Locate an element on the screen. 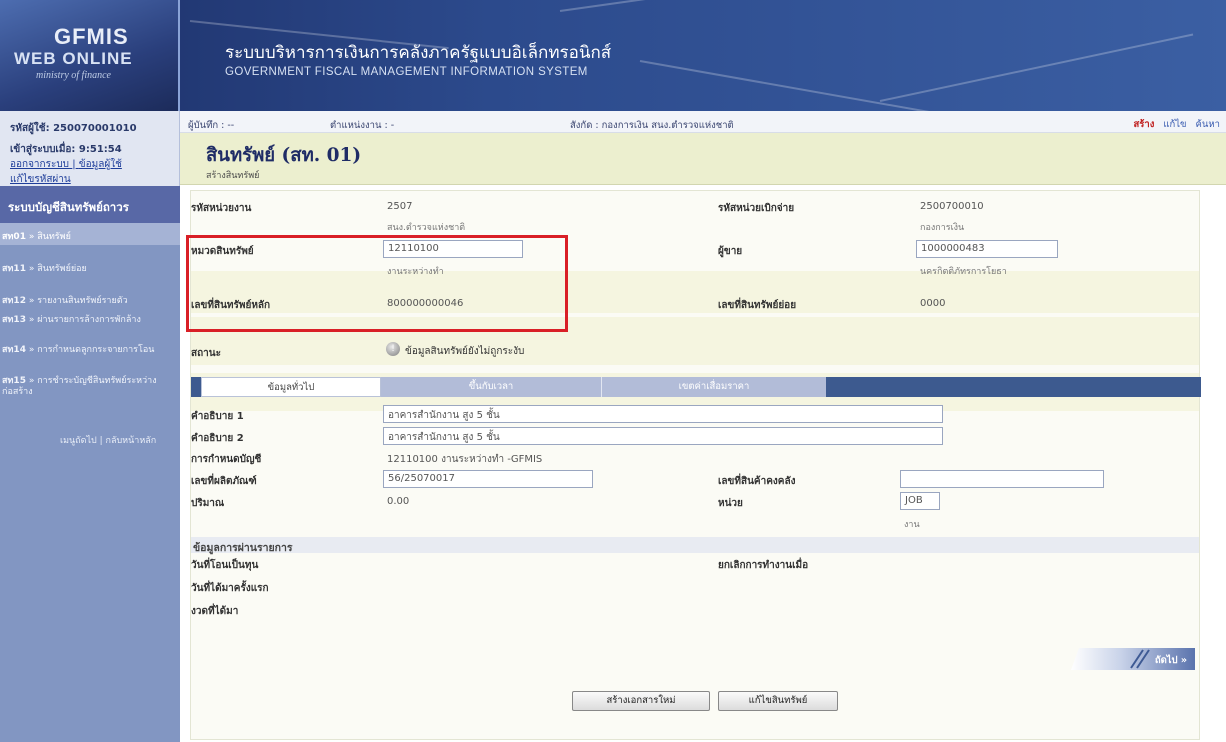  inventory-no-label: เลขที่สินค้าคงคลัง is located at coordinates (757, 481).